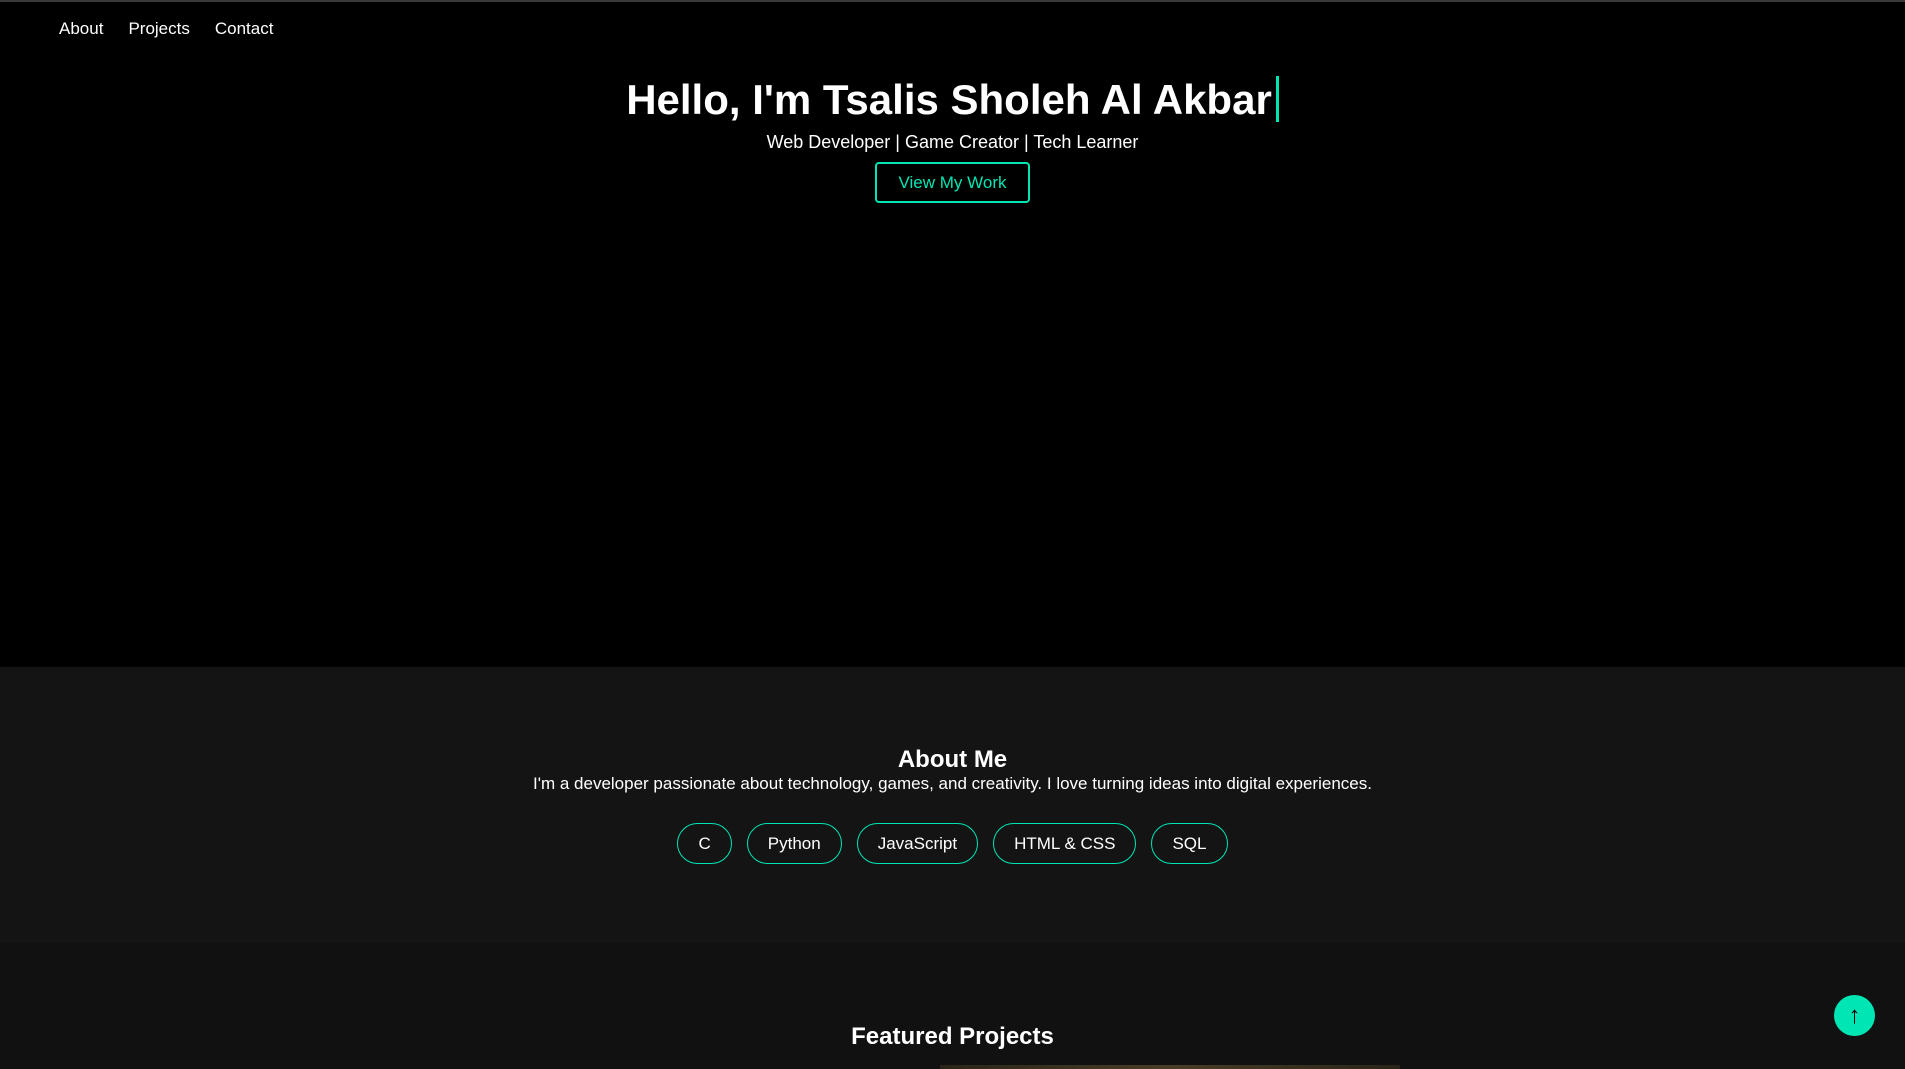 The image size is (1905, 1069). I want to click on projects-title: Featured Projects, so click(952, 1036).